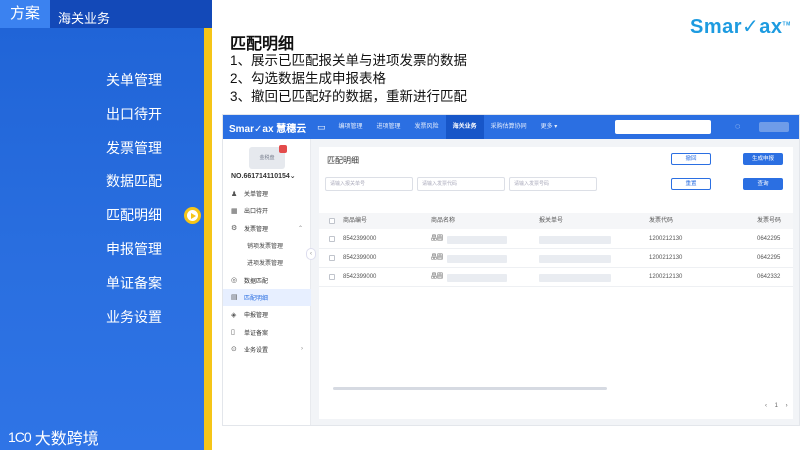 The image size is (800, 450). Describe the element at coordinates (551, 221) in the screenshot. I see `column-header: 报关单号` at that location.